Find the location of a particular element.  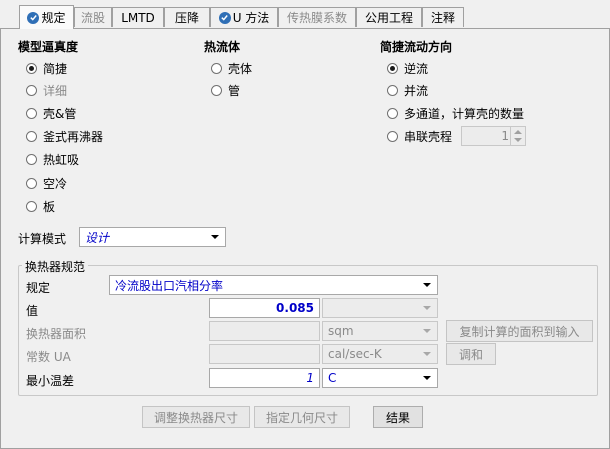

radio-label: 逆流 is located at coordinates (416, 68).